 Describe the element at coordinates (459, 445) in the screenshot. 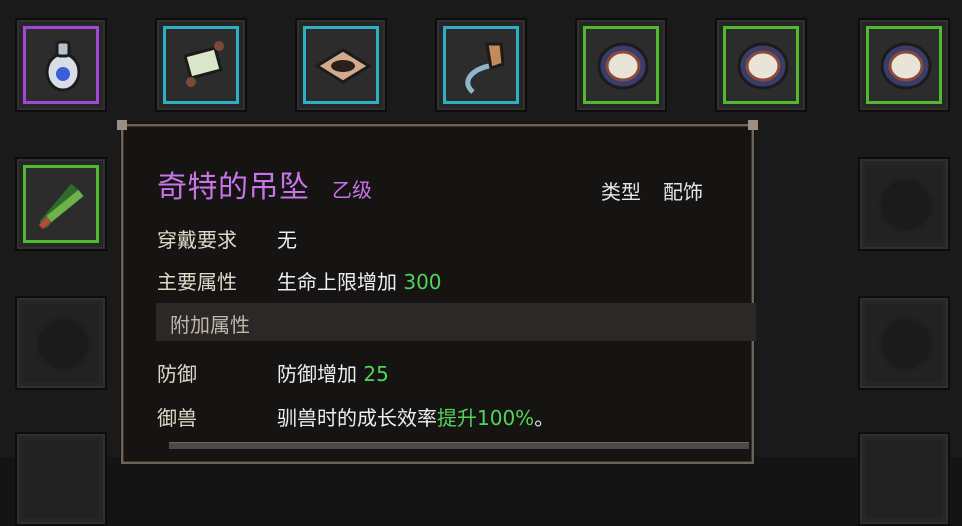

I see `tooltip-divider` at that location.